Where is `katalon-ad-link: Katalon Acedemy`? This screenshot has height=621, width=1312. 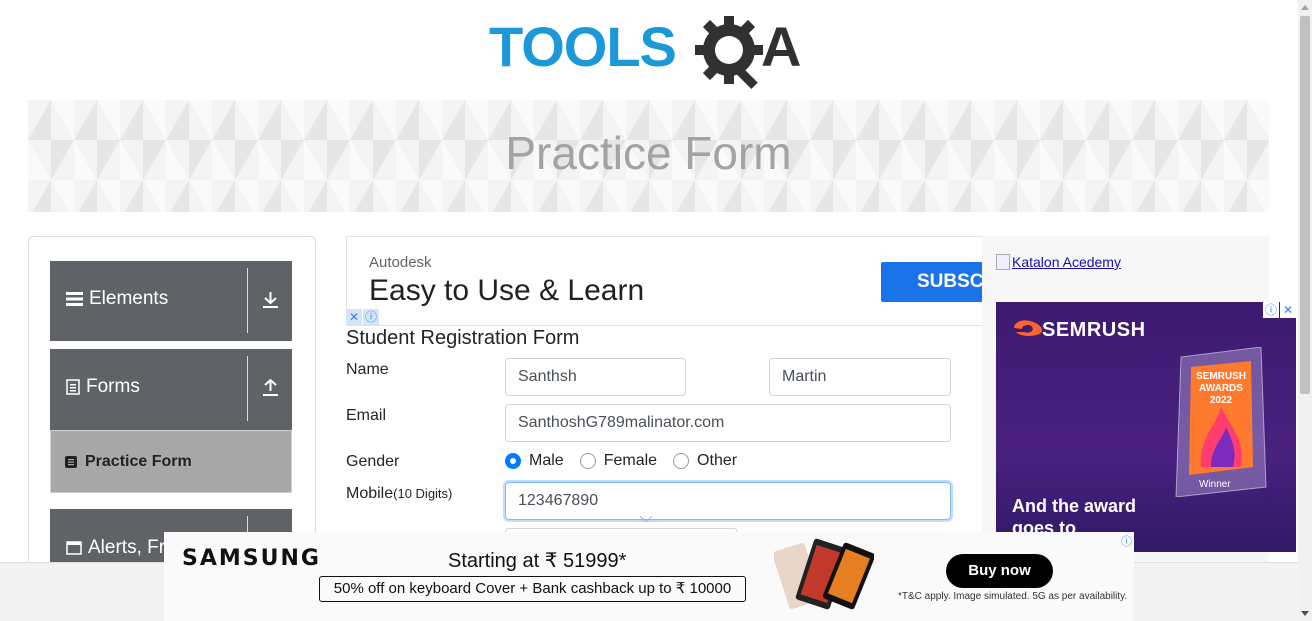
katalon-ad-link: Katalon Acedemy is located at coordinates (1058, 262).